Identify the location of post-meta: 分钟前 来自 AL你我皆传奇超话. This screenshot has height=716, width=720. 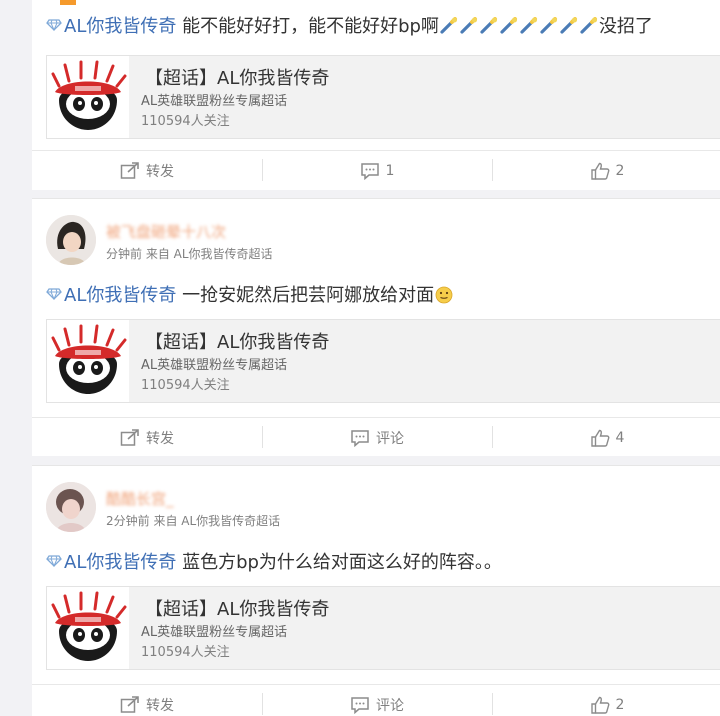
(189, 254).